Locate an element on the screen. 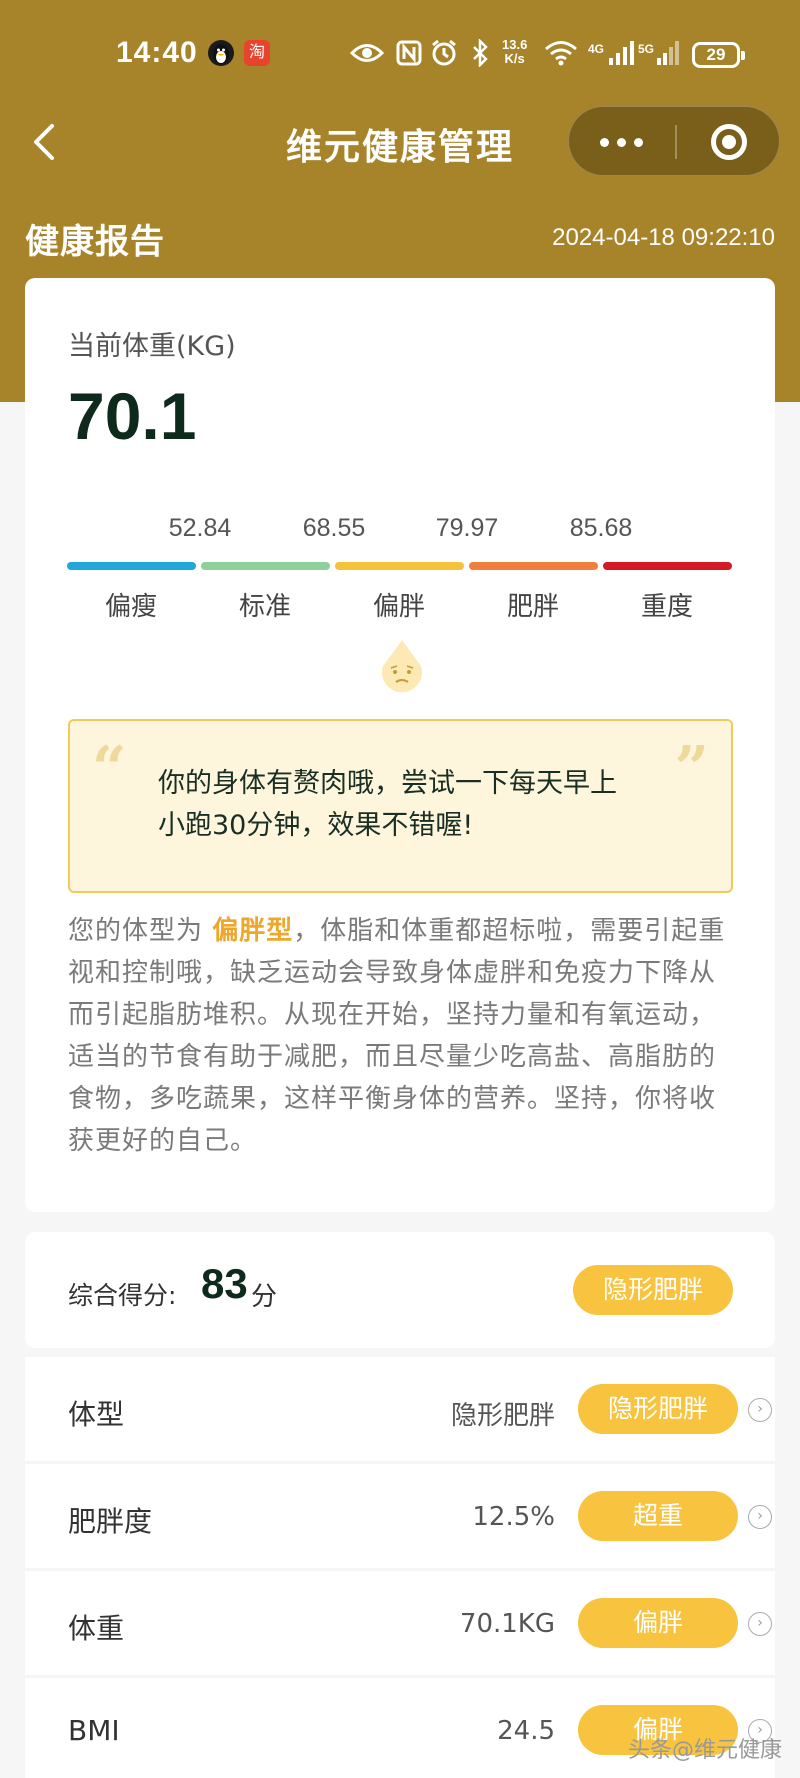 Image resolution: width=800 pixels, height=1778 pixels. sad-droplet-indicator-icon is located at coordinates (402, 666).